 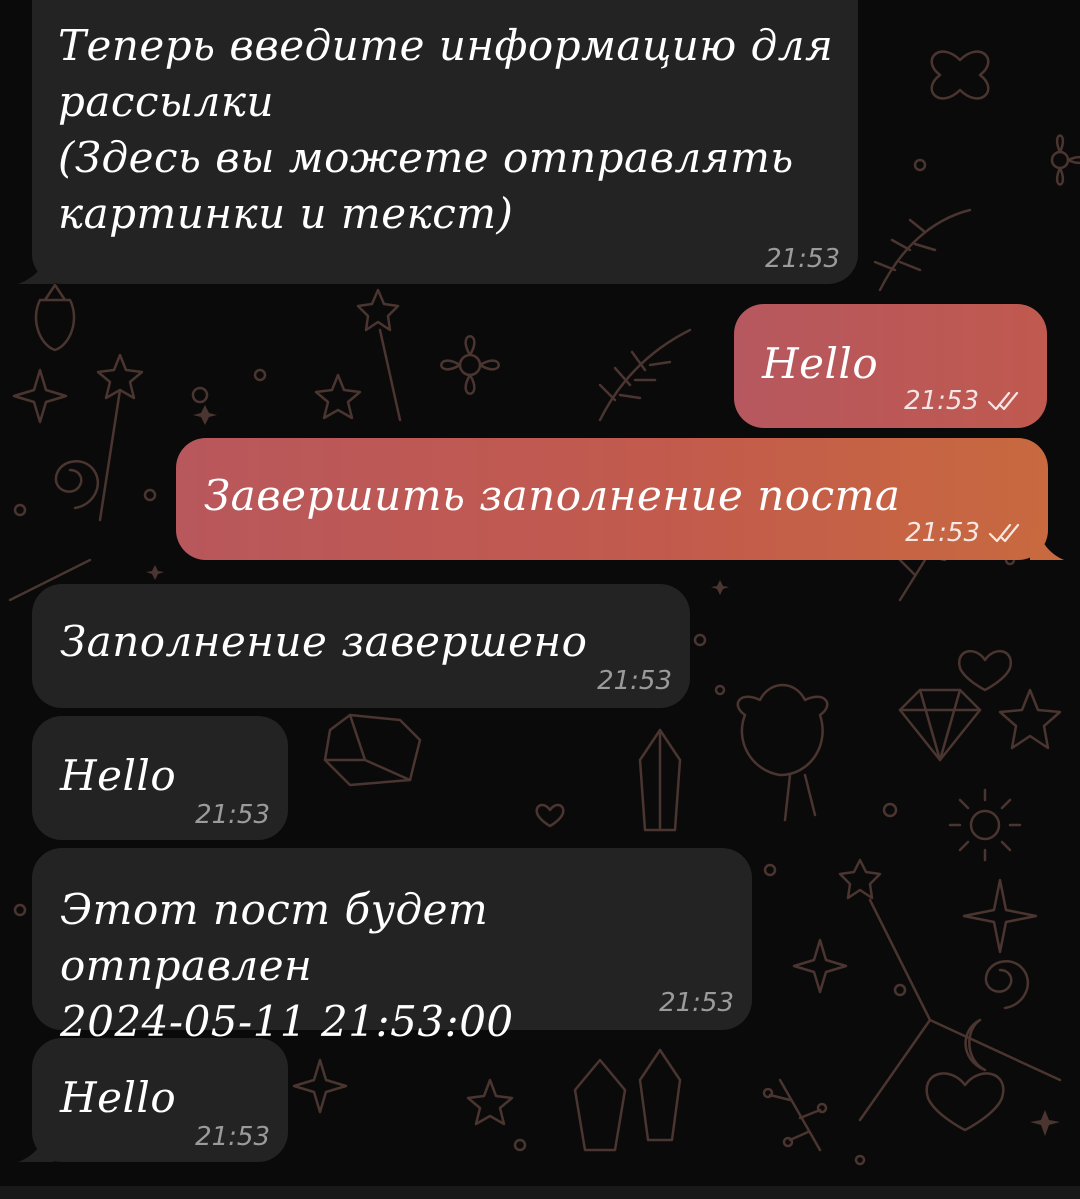 I want to click on message-outgoing: Завершить заполнение поста 21:53, so click(x=612, y=499).